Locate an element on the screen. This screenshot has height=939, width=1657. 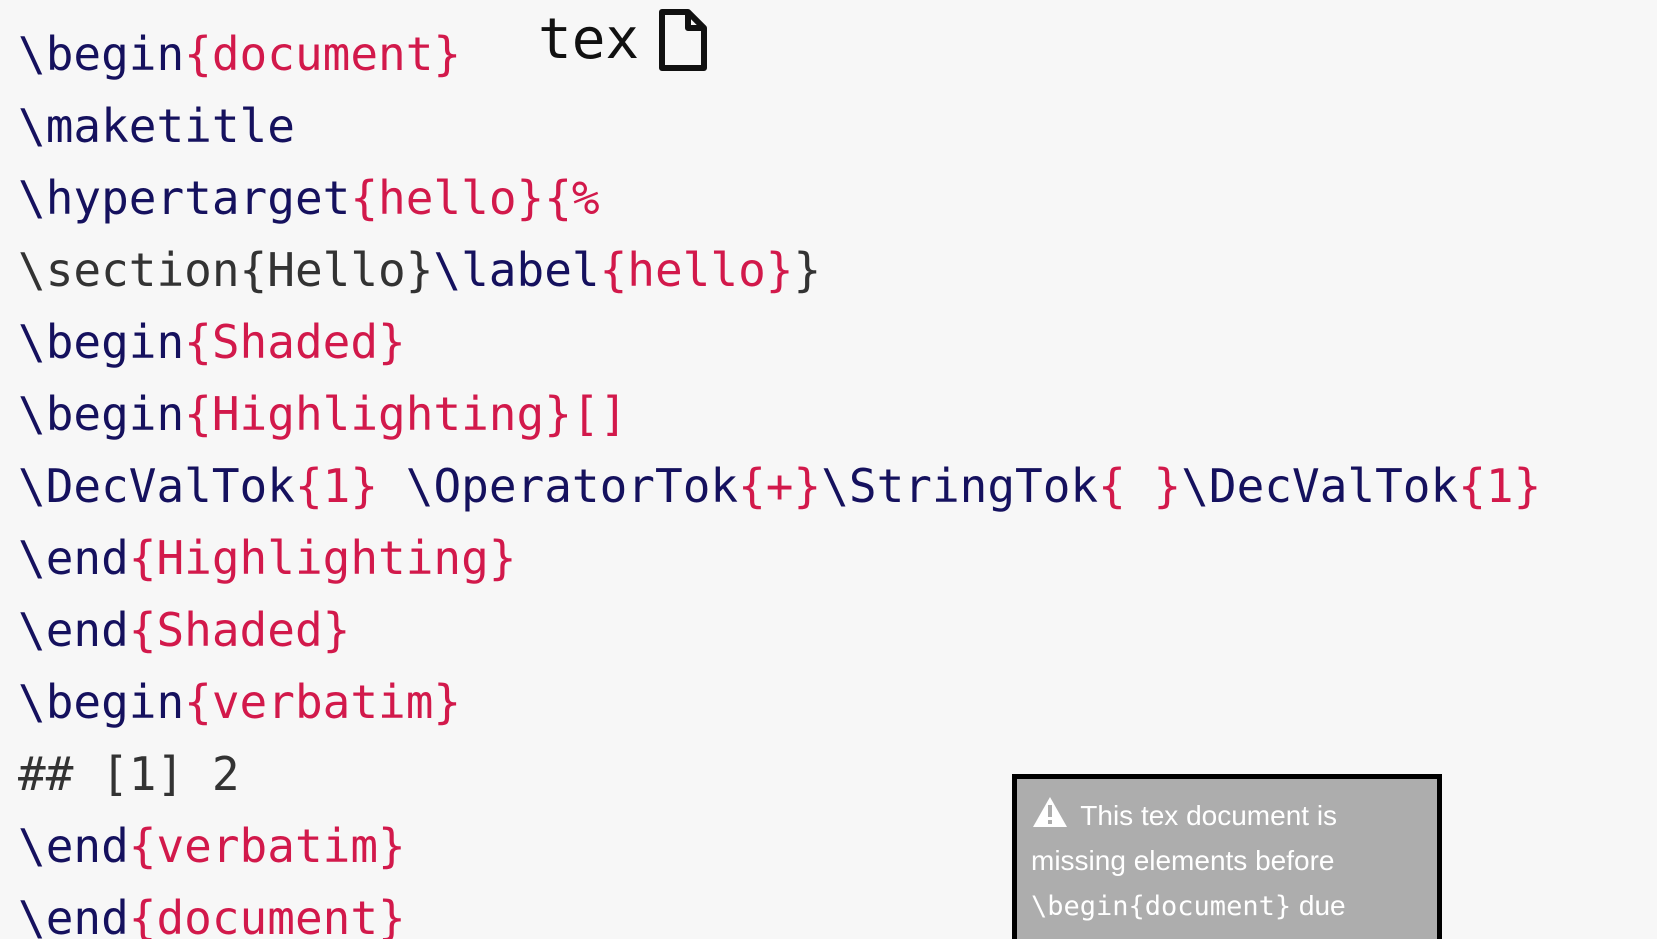
file-extension-label: tex is located at coordinates (589, 39).